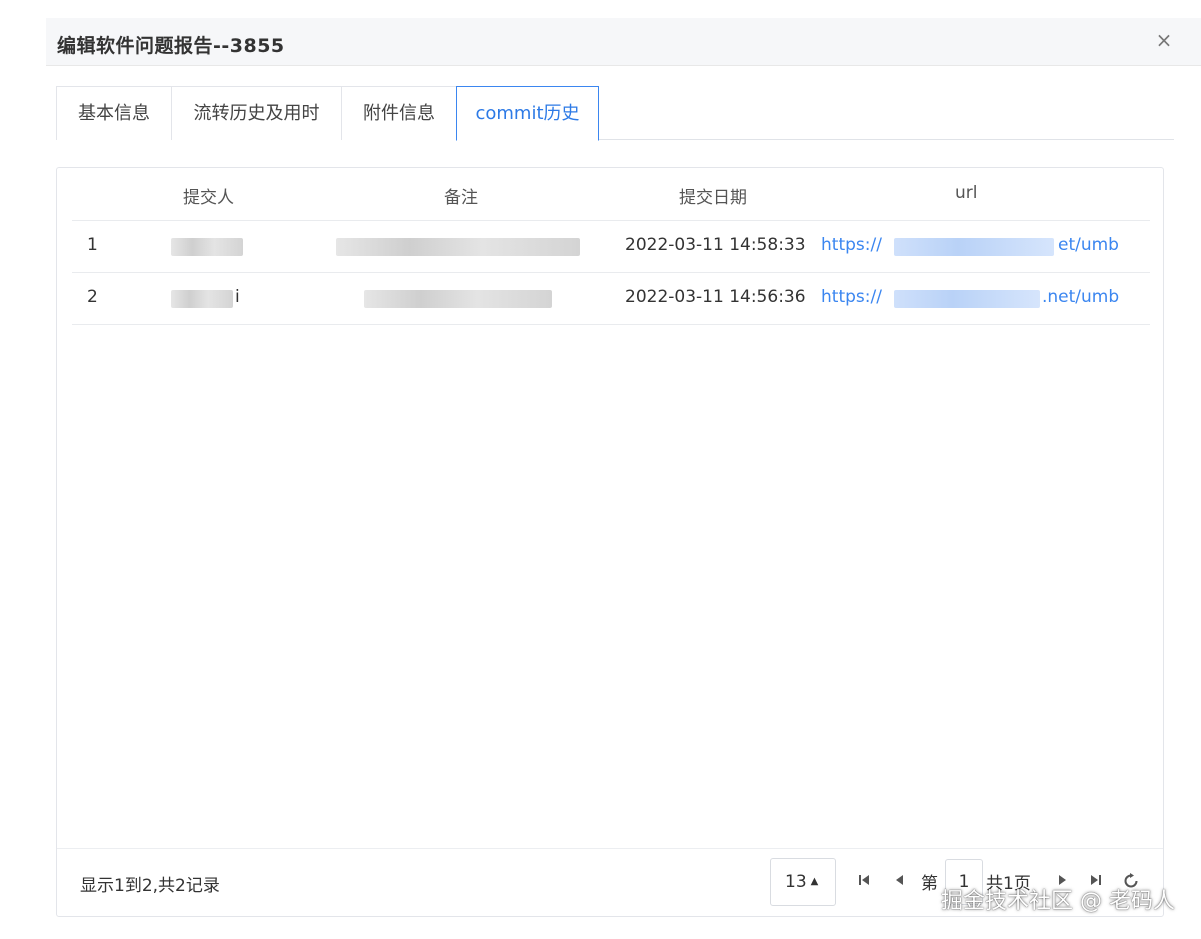 The width and height of the screenshot is (1201, 939). What do you see at coordinates (864, 883) in the screenshot?
I see `first-page-icon` at bounding box center [864, 883].